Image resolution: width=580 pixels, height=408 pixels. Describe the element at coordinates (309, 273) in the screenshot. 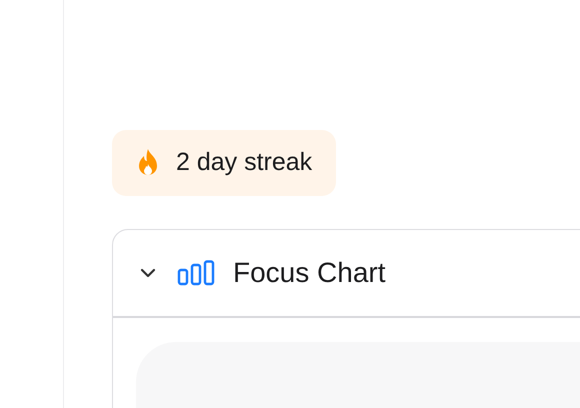

I see `chart-title: Focus Chart` at that location.